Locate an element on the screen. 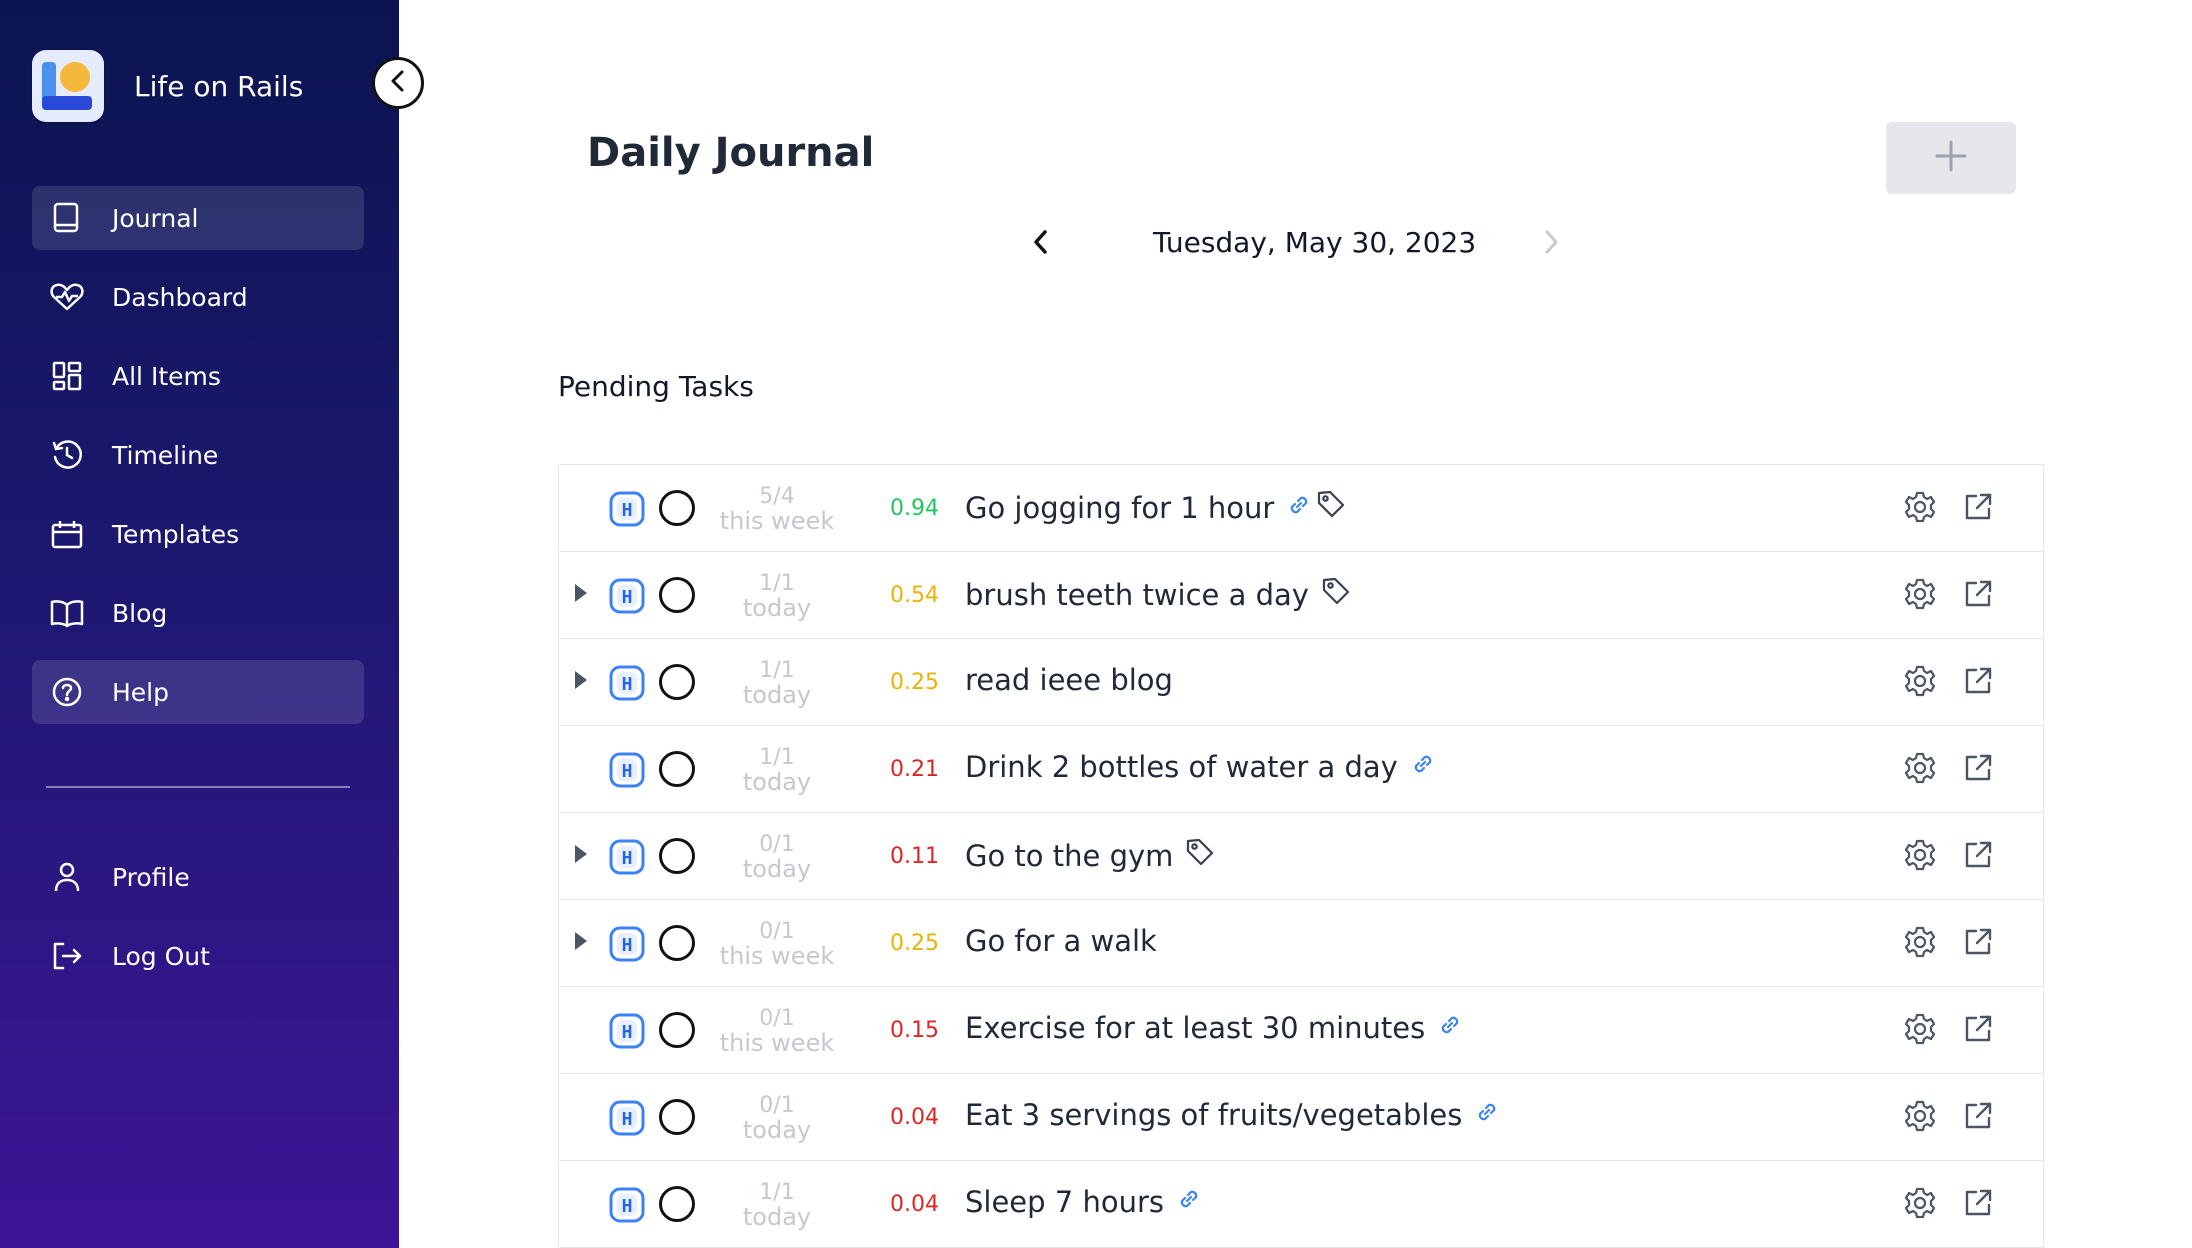  sidebar-item-all-items: All Items is located at coordinates (198, 376).